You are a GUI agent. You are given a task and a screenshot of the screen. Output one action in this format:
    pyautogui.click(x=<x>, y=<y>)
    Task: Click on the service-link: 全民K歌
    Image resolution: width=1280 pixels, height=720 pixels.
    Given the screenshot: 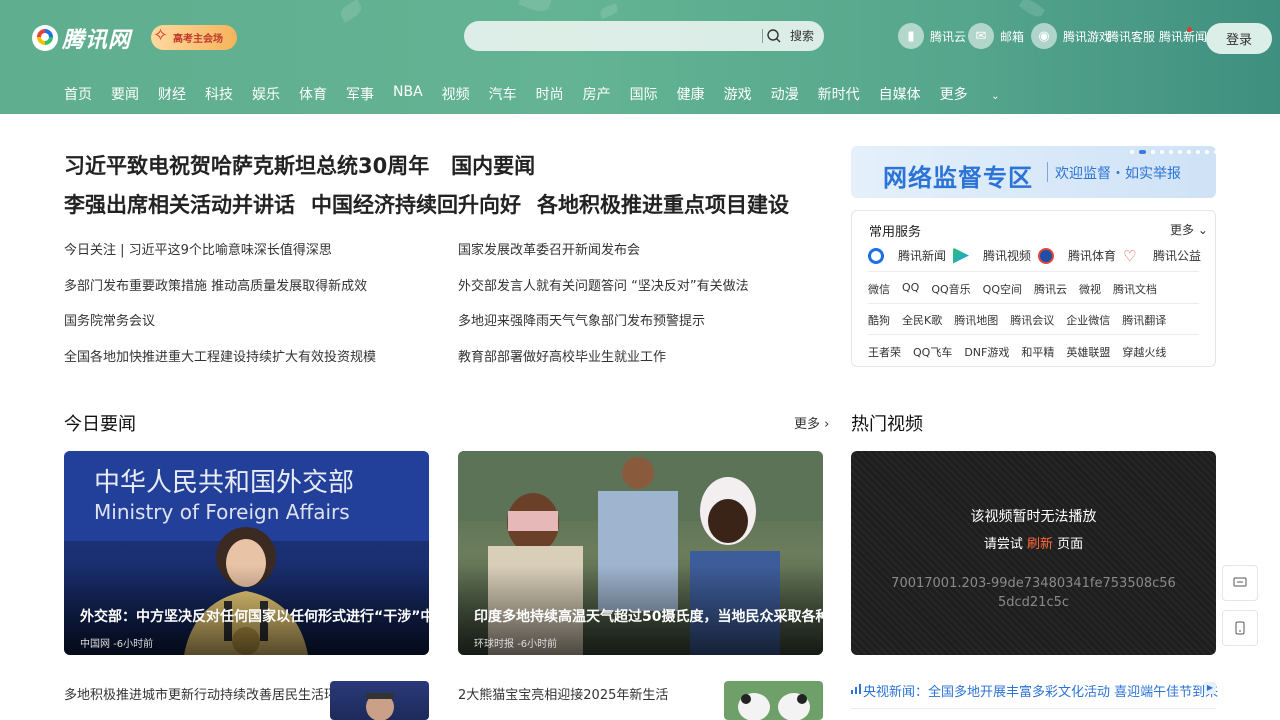 What is the action you would take?
    pyautogui.click(x=922, y=320)
    